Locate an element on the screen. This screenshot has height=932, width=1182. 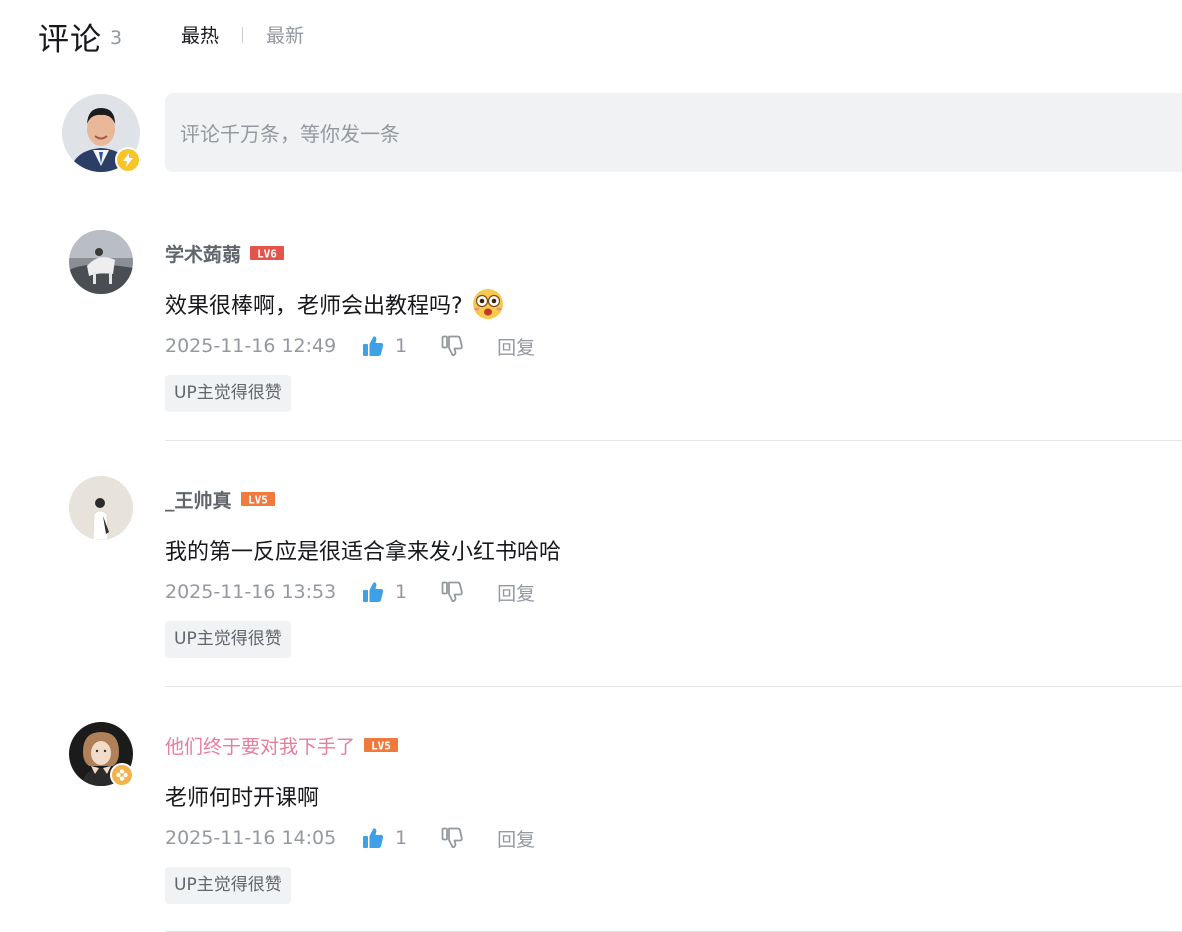
comment-meta: 2025-11-16 13:53 1 回复 is located at coordinates (673, 592).